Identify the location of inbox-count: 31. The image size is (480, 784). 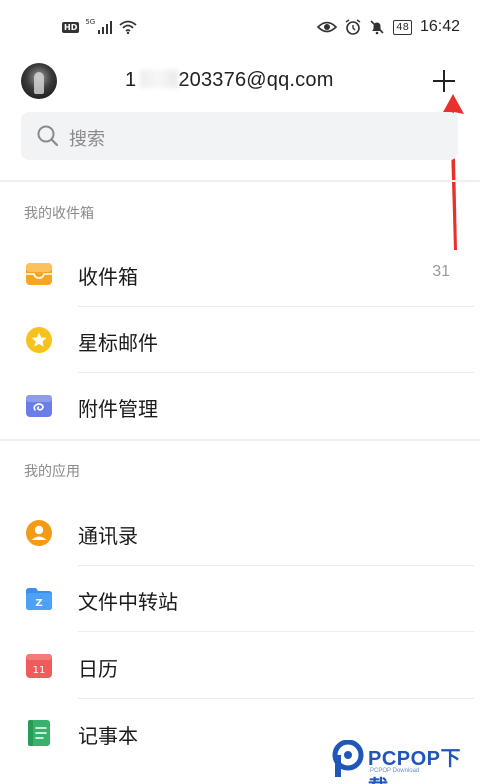
(441, 271).